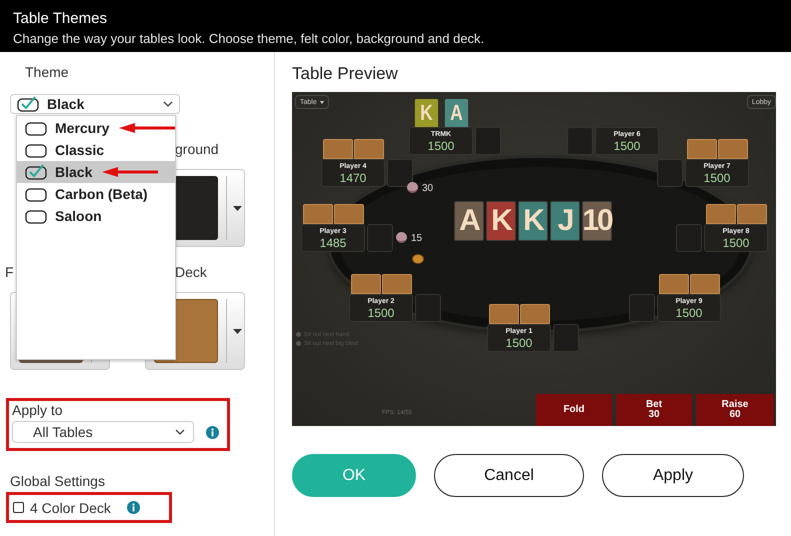  Describe the element at coordinates (18, 507) in the screenshot. I see `checkbox` at that location.